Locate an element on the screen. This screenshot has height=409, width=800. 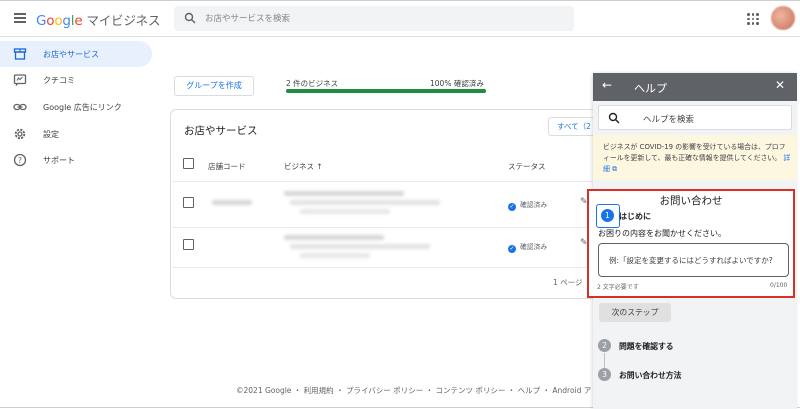
search-bar: お店やサービスを検索 is located at coordinates (374, 18).